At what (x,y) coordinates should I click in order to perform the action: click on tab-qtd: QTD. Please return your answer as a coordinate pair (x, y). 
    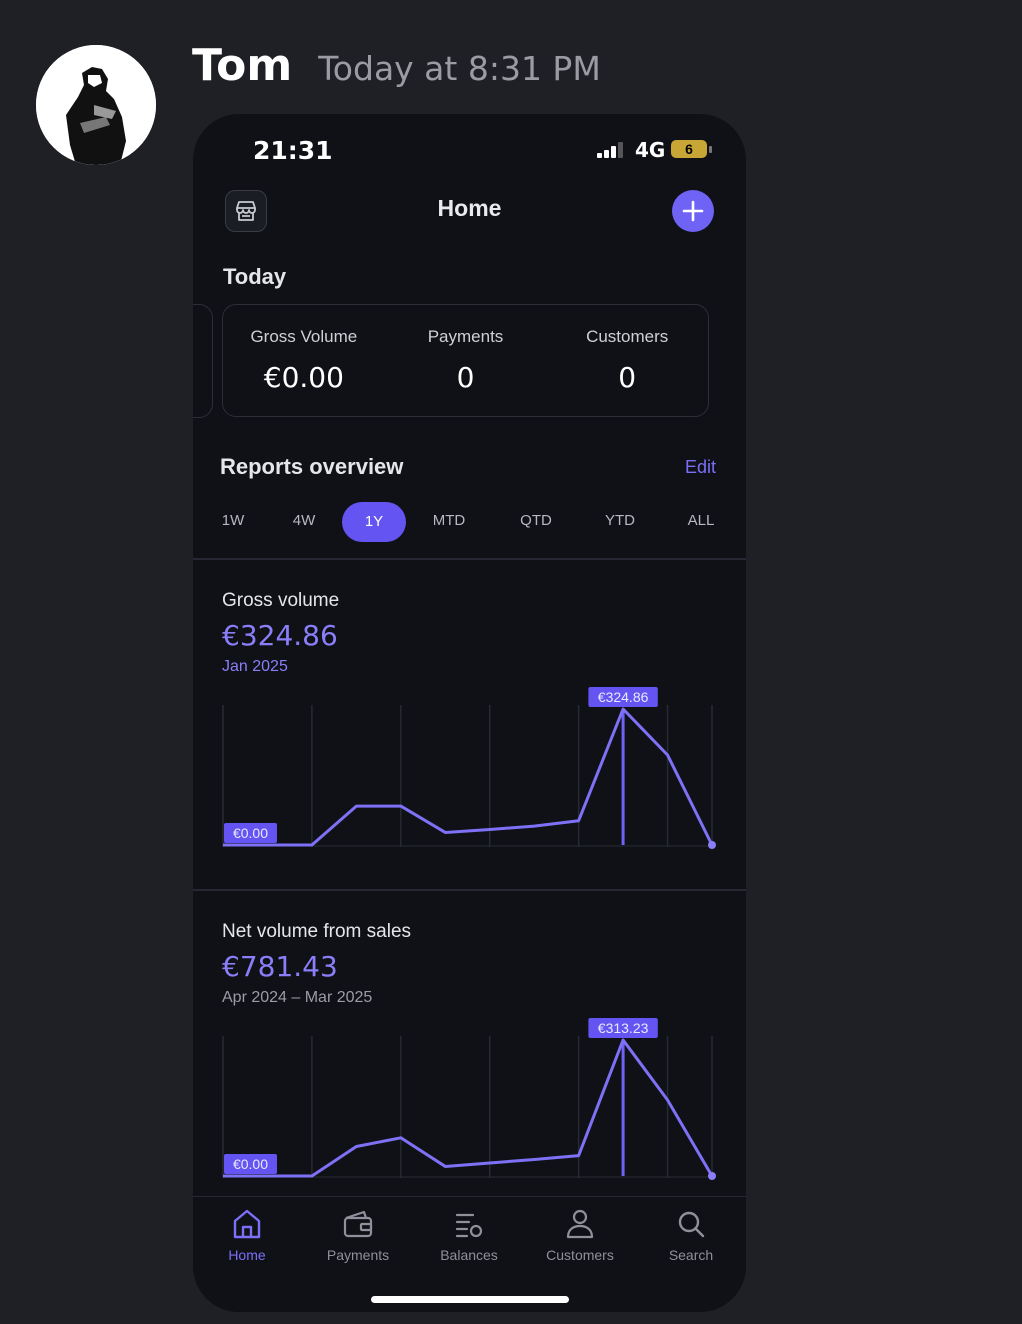
    Looking at the image, I should click on (536, 520).